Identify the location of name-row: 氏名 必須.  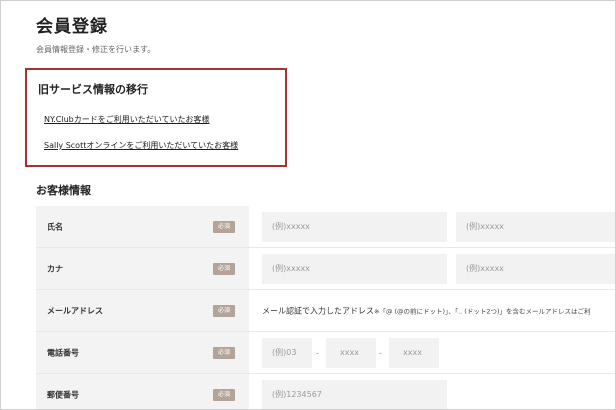
(325, 227).